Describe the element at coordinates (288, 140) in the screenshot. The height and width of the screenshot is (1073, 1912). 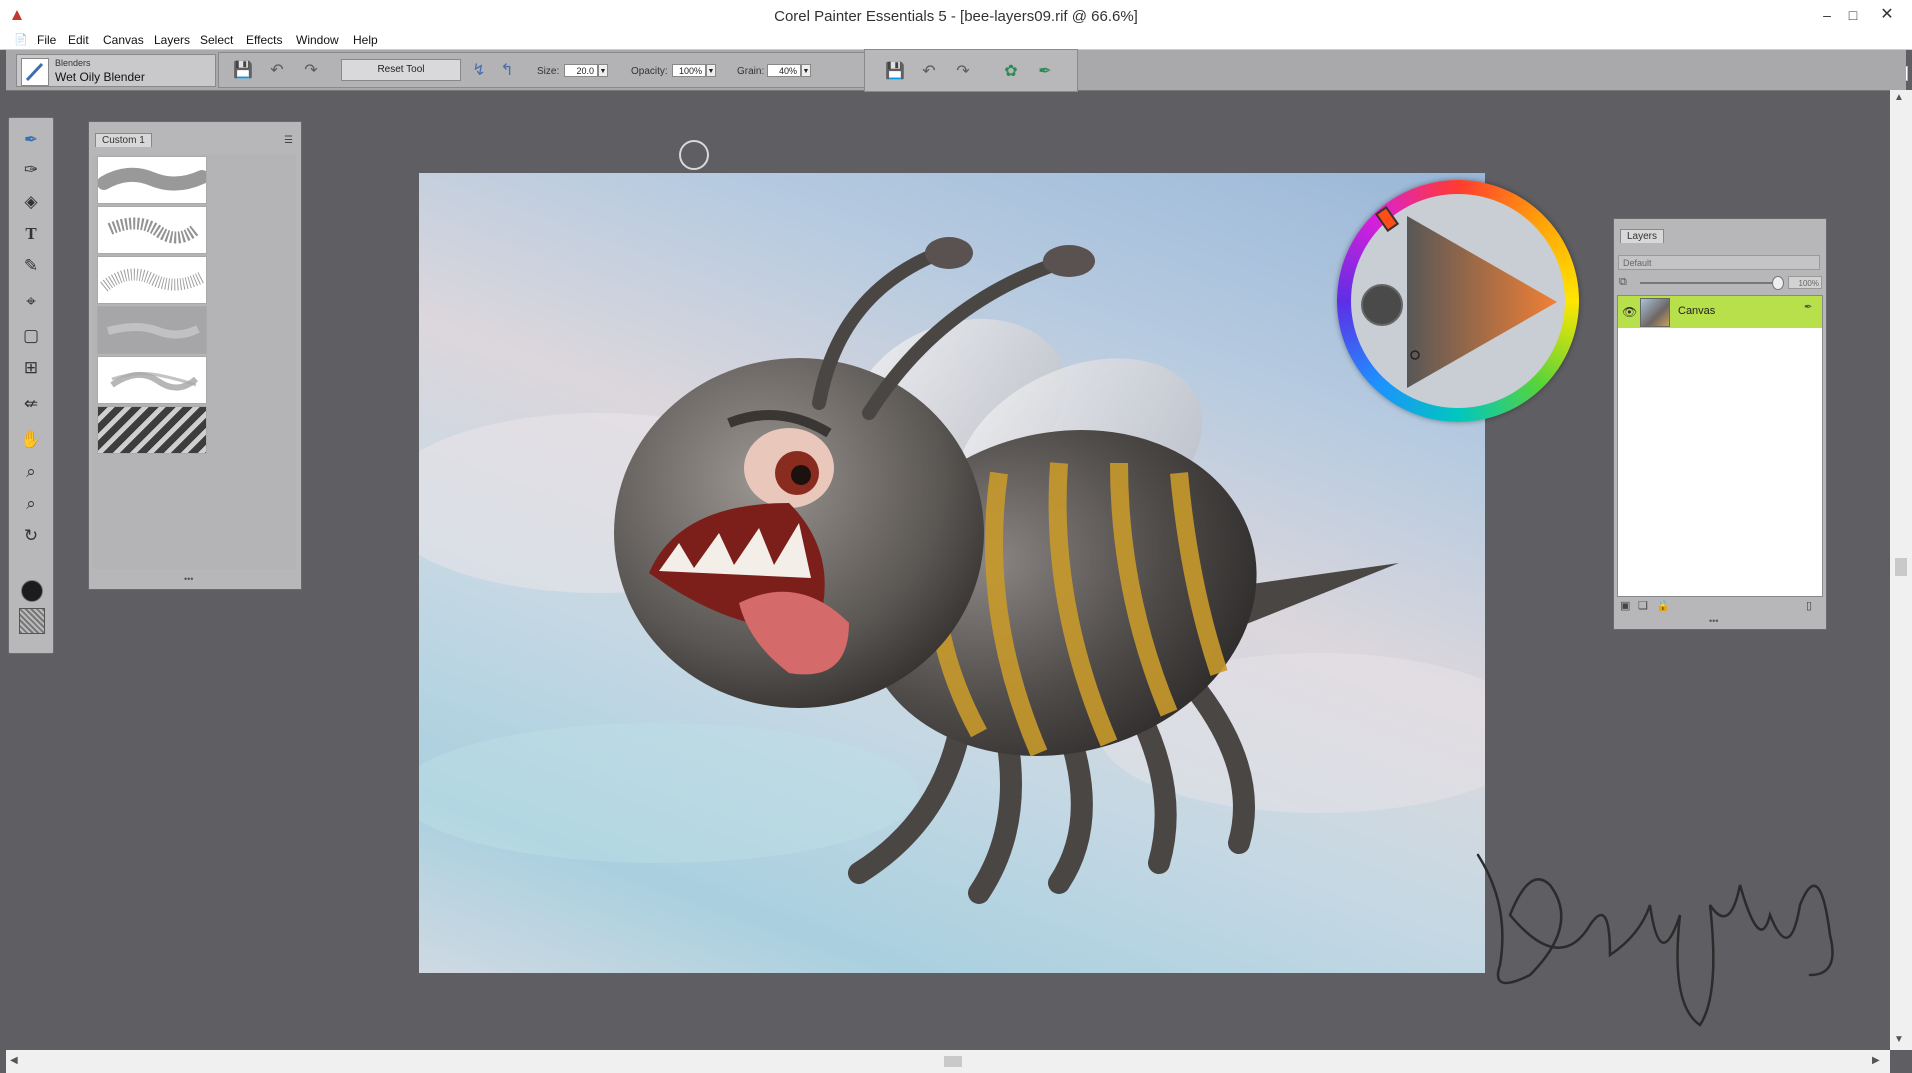
I see `panel-menu-icon: ☰` at that location.